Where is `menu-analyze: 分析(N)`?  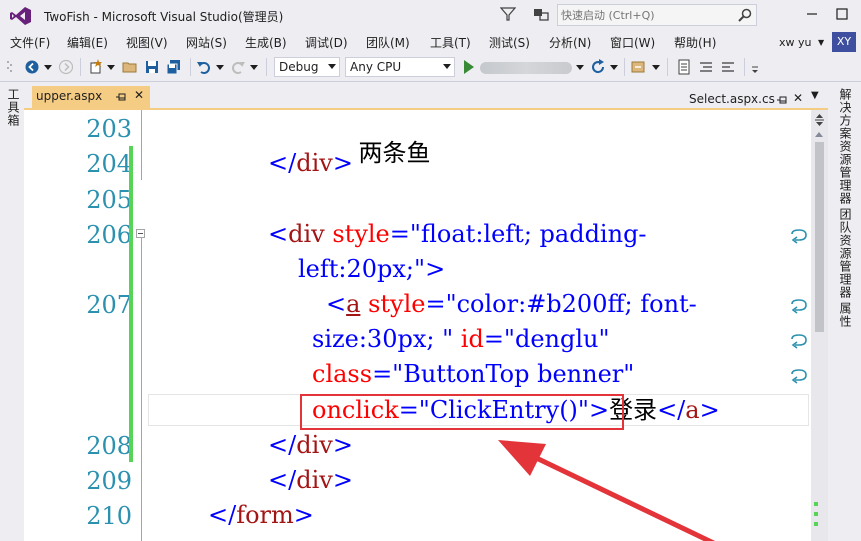 menu-analyze: 分析(N) is located at coordinates (570, 42).